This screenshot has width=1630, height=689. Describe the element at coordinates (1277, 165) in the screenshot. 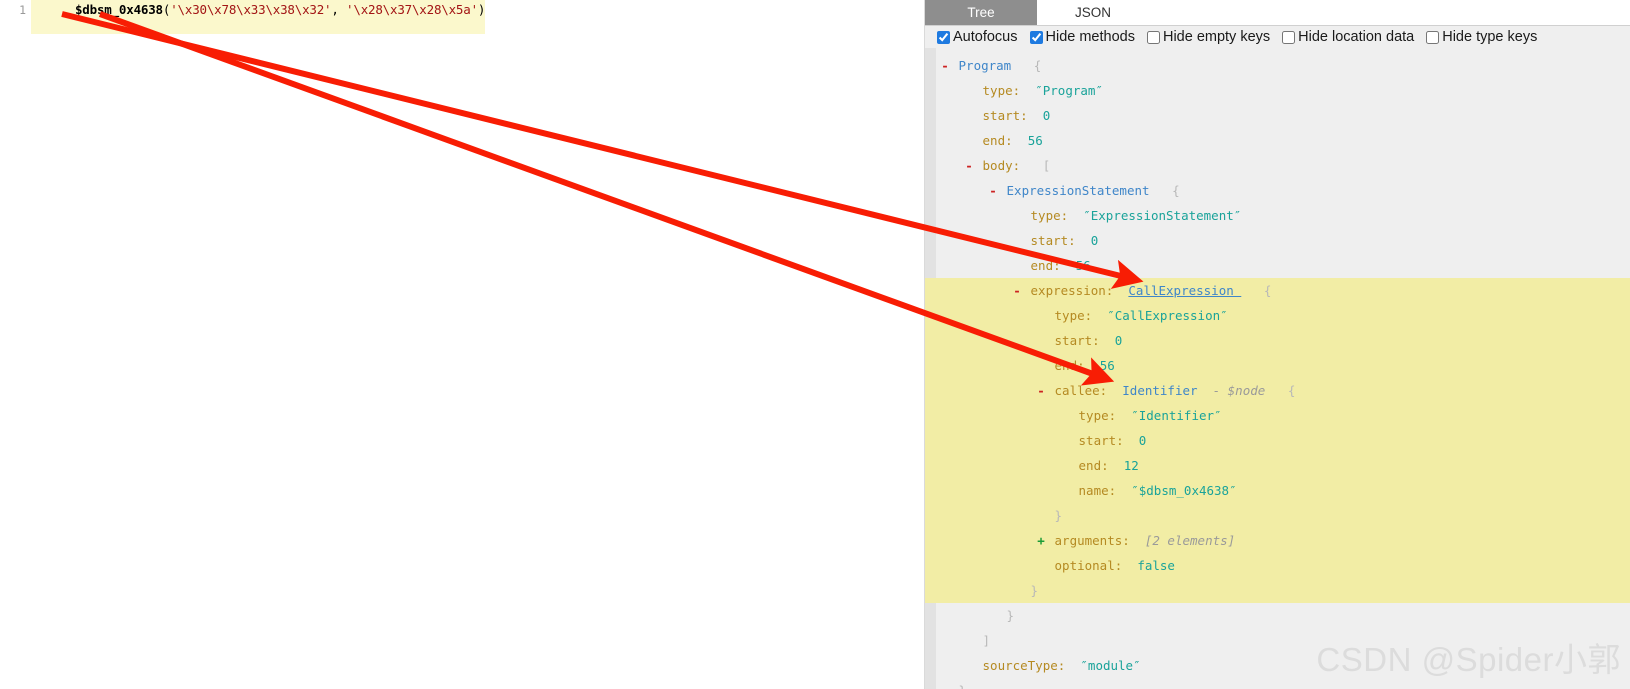

I see `tree-row: - body: [` at that location.